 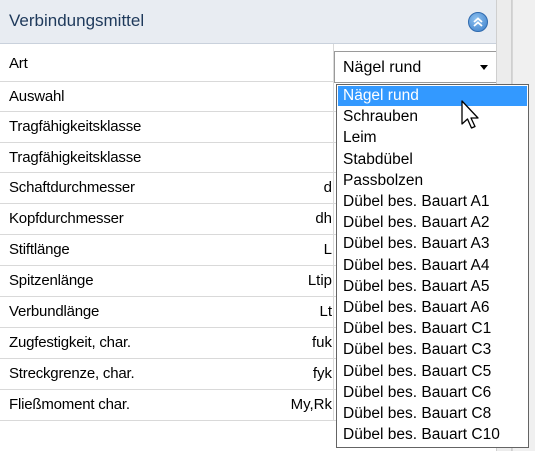 What do you see at coordinates (77, 20) in the screenshot?
I see `category-title: Verbindungsmittel` at bounding box center [77, 20].